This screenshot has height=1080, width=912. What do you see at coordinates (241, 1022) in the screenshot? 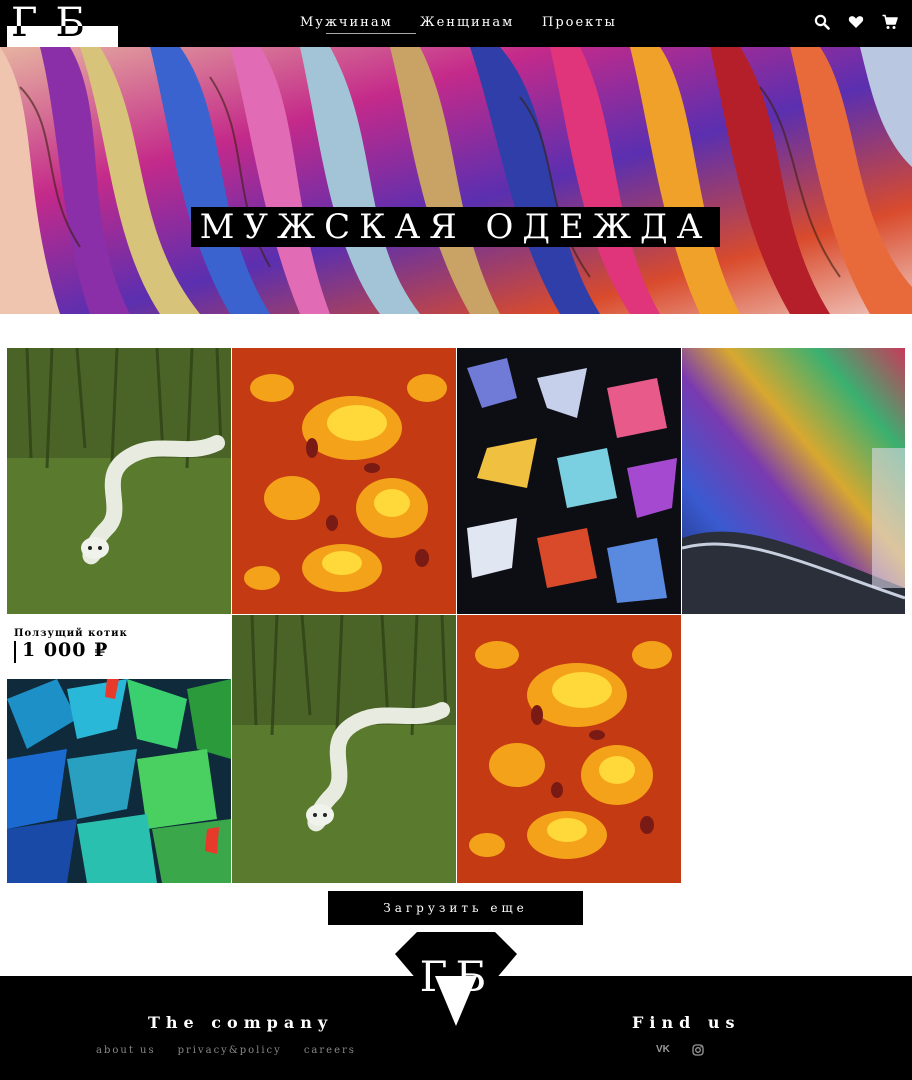
I see `footer-company-heading: The company` at bounding box center [241, 1022].